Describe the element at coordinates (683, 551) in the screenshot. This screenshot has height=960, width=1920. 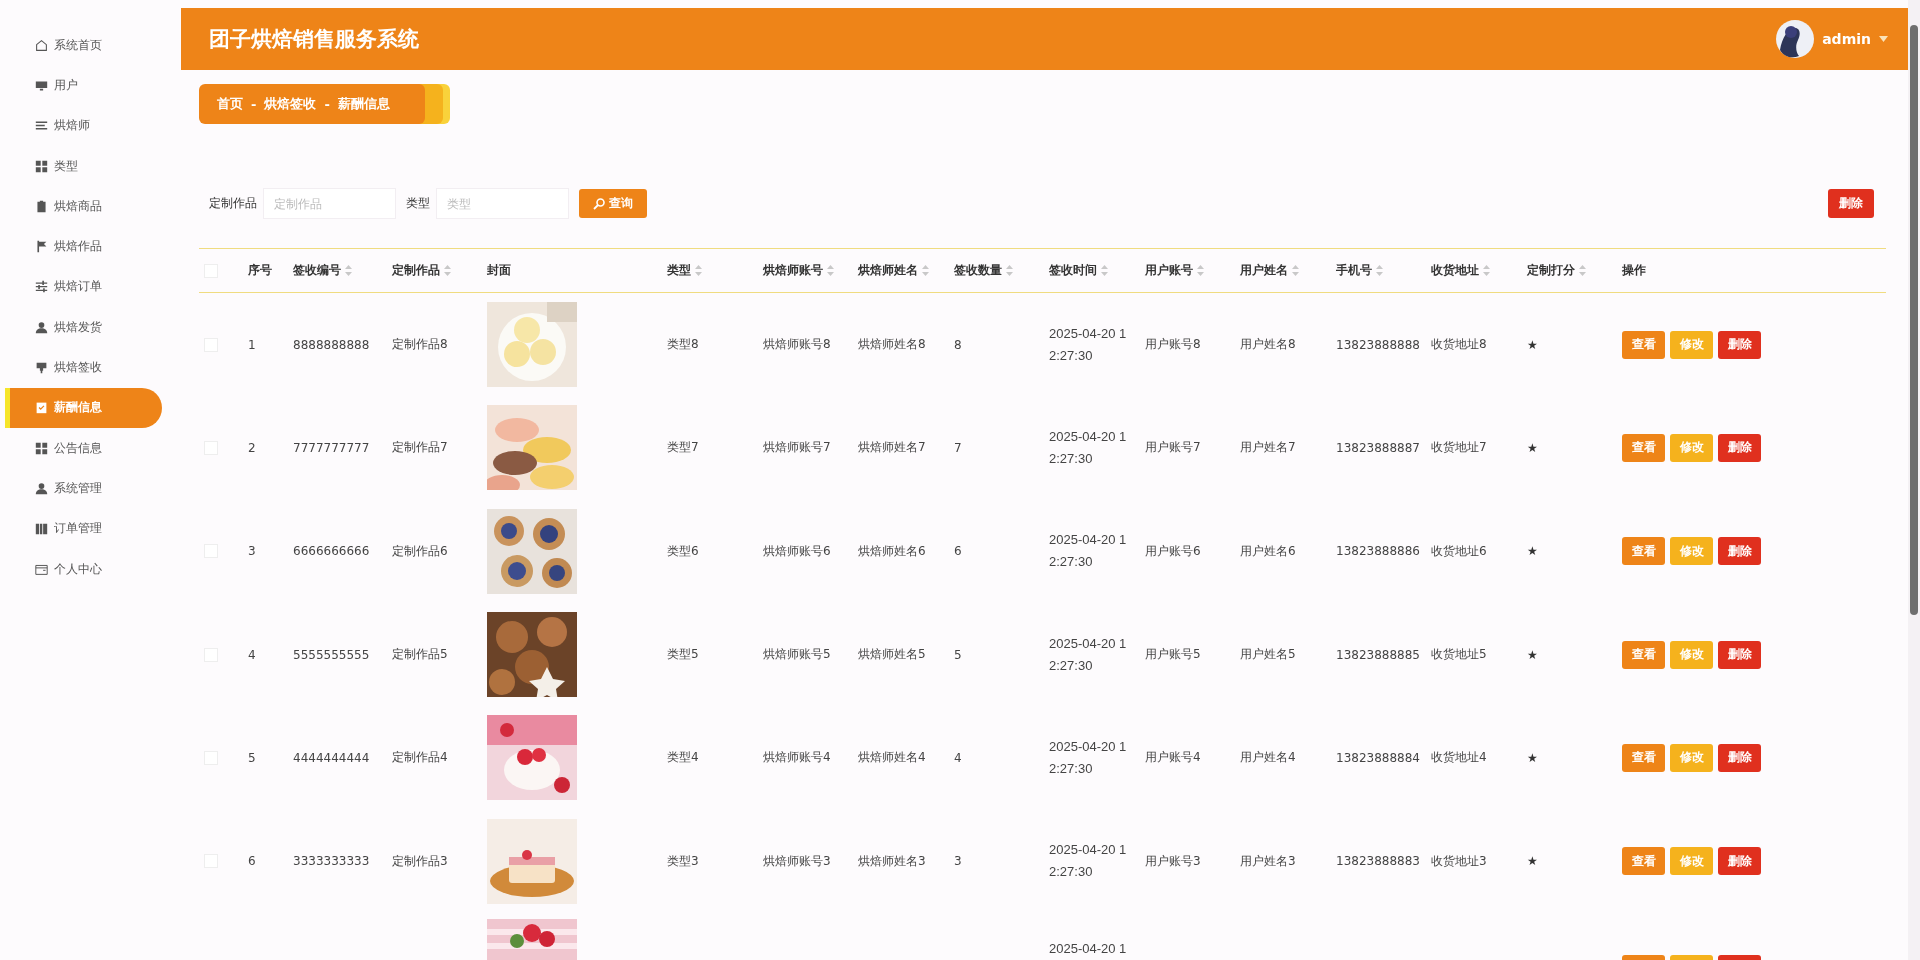
I see `table-cell-text: 类型6` at that location.